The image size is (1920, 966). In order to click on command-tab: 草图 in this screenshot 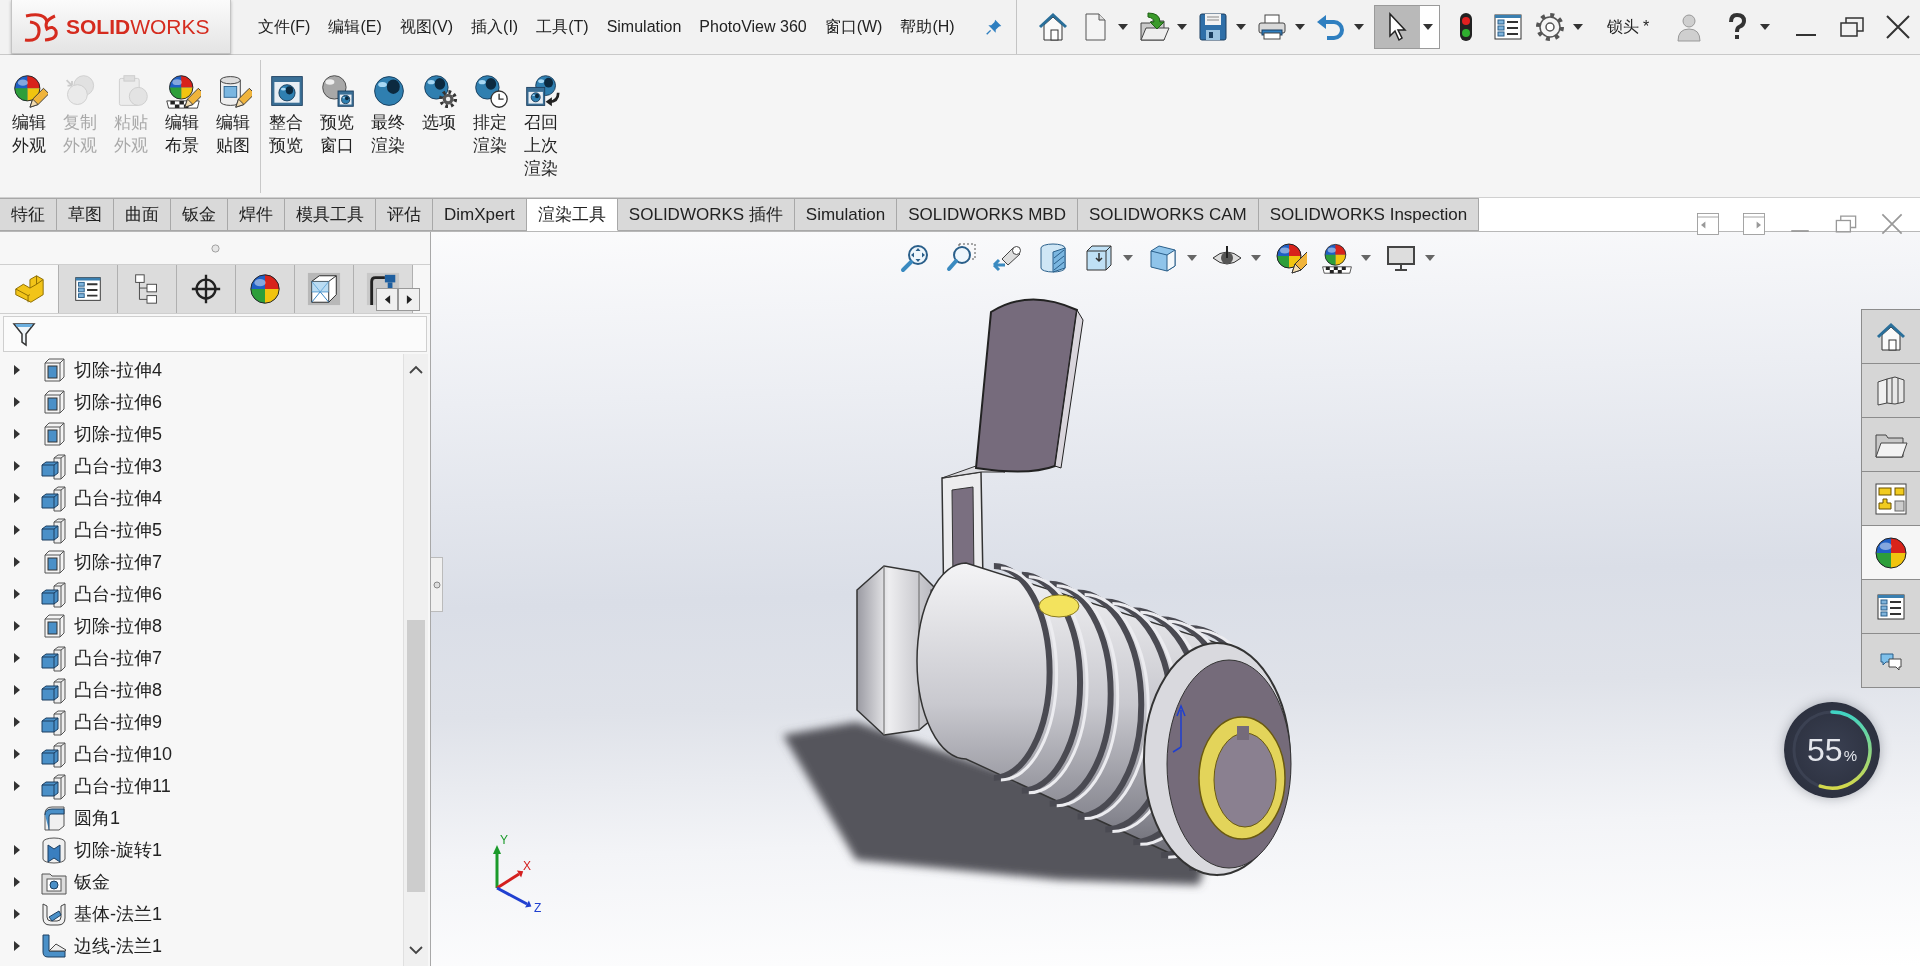, I will do `click(85, 214)`.